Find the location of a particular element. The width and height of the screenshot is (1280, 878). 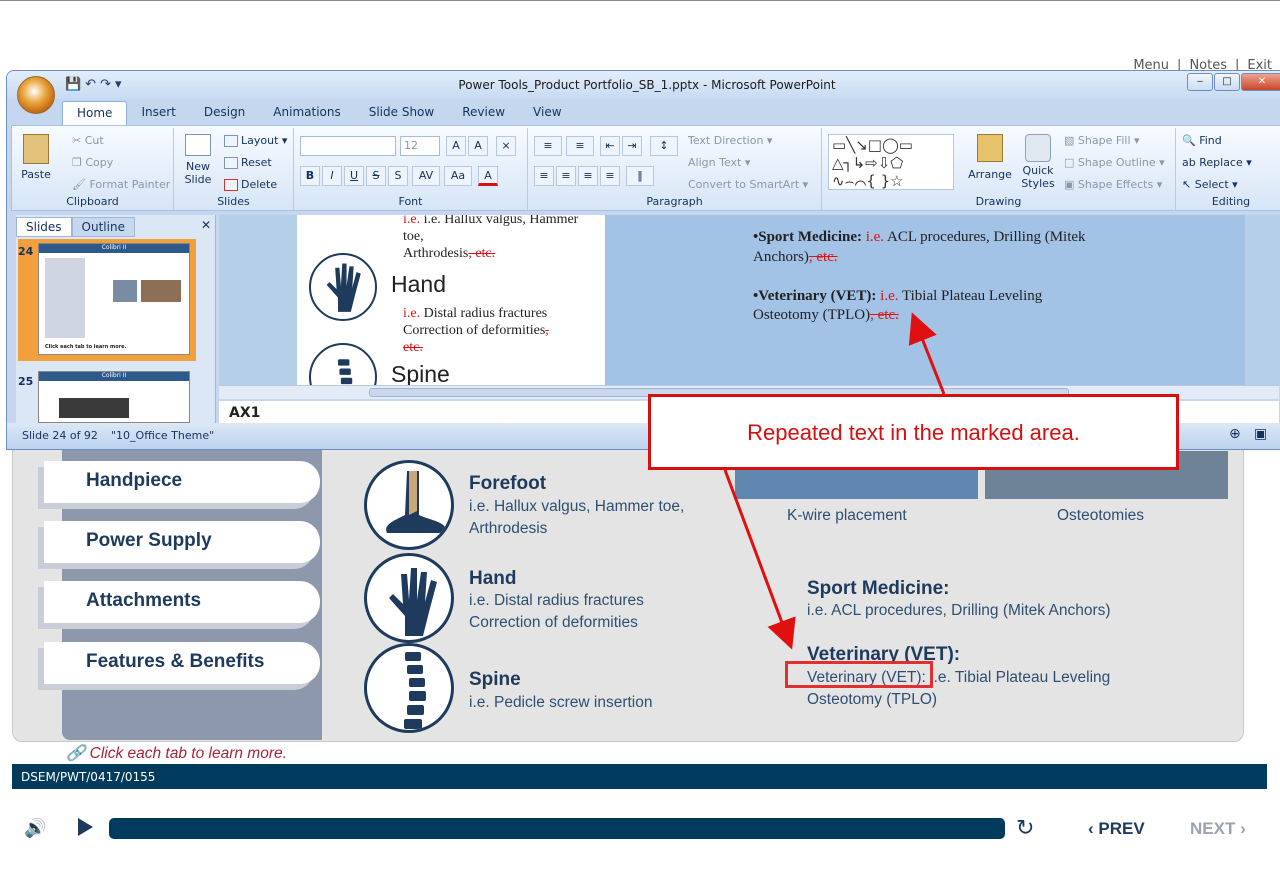

arrange-button: Arrange is located at coordinates (990, 157).